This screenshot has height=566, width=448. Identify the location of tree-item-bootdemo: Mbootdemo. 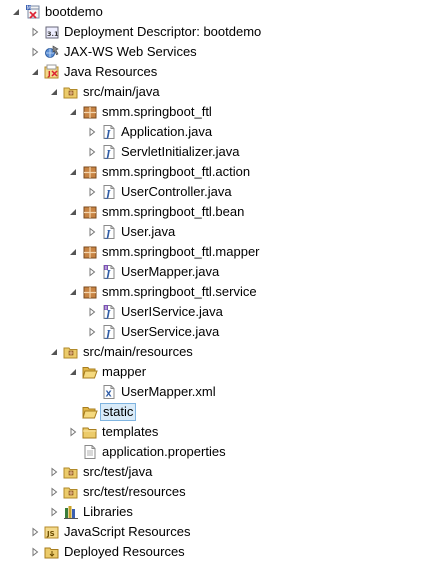
(224, 12).